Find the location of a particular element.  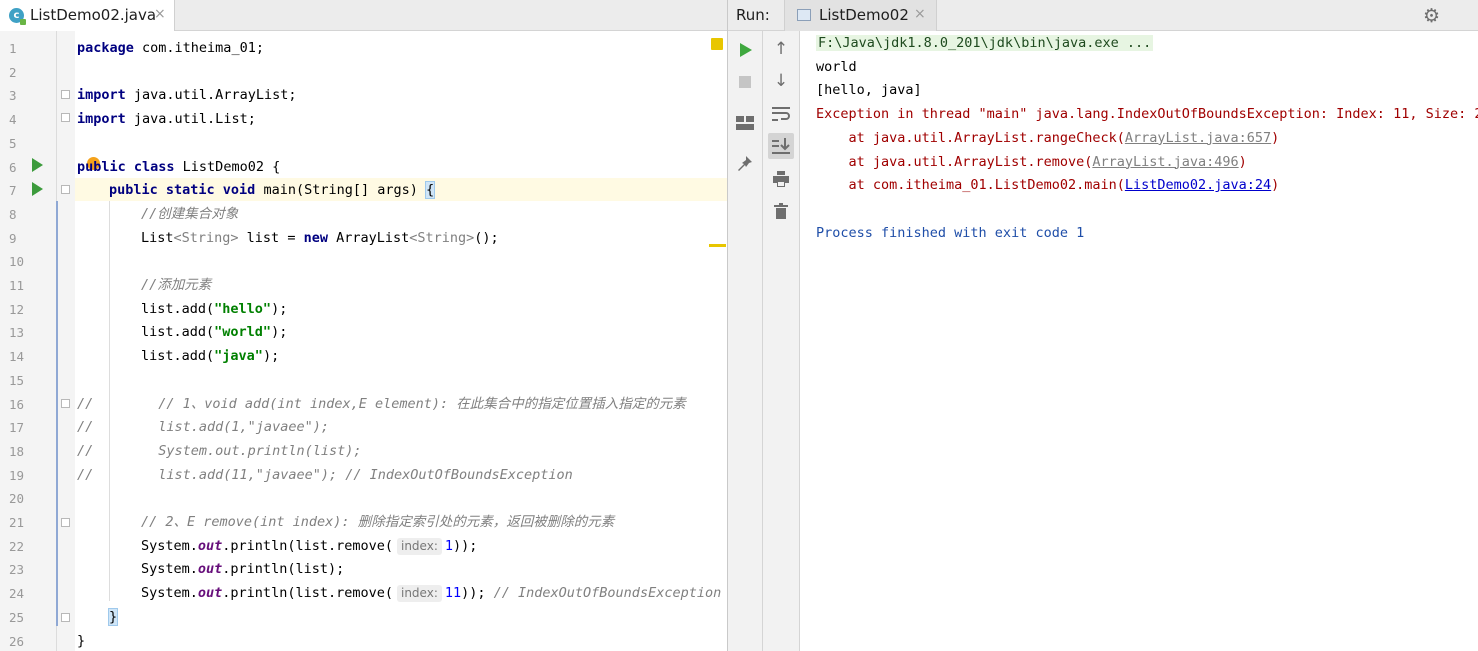

line-number: 15 is located at coordinates (17, 380).